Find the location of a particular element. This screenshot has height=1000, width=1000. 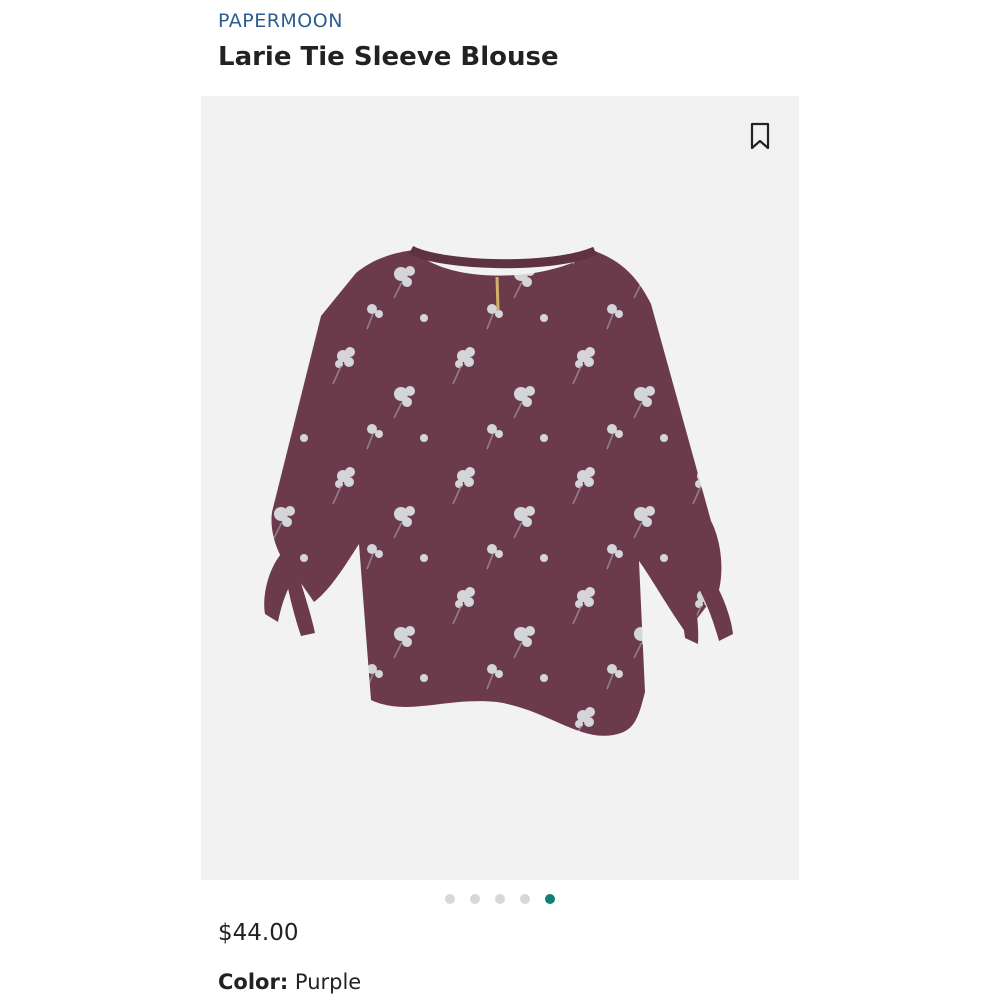

color-value: Purple is located at coordinates (328, 982).